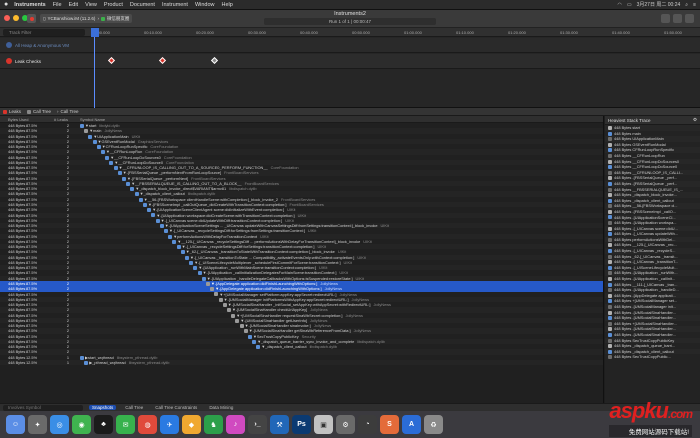  Describe the element at coordinates (629, 5) in the screenshot. I see `battery-icon: ▭` at that location.